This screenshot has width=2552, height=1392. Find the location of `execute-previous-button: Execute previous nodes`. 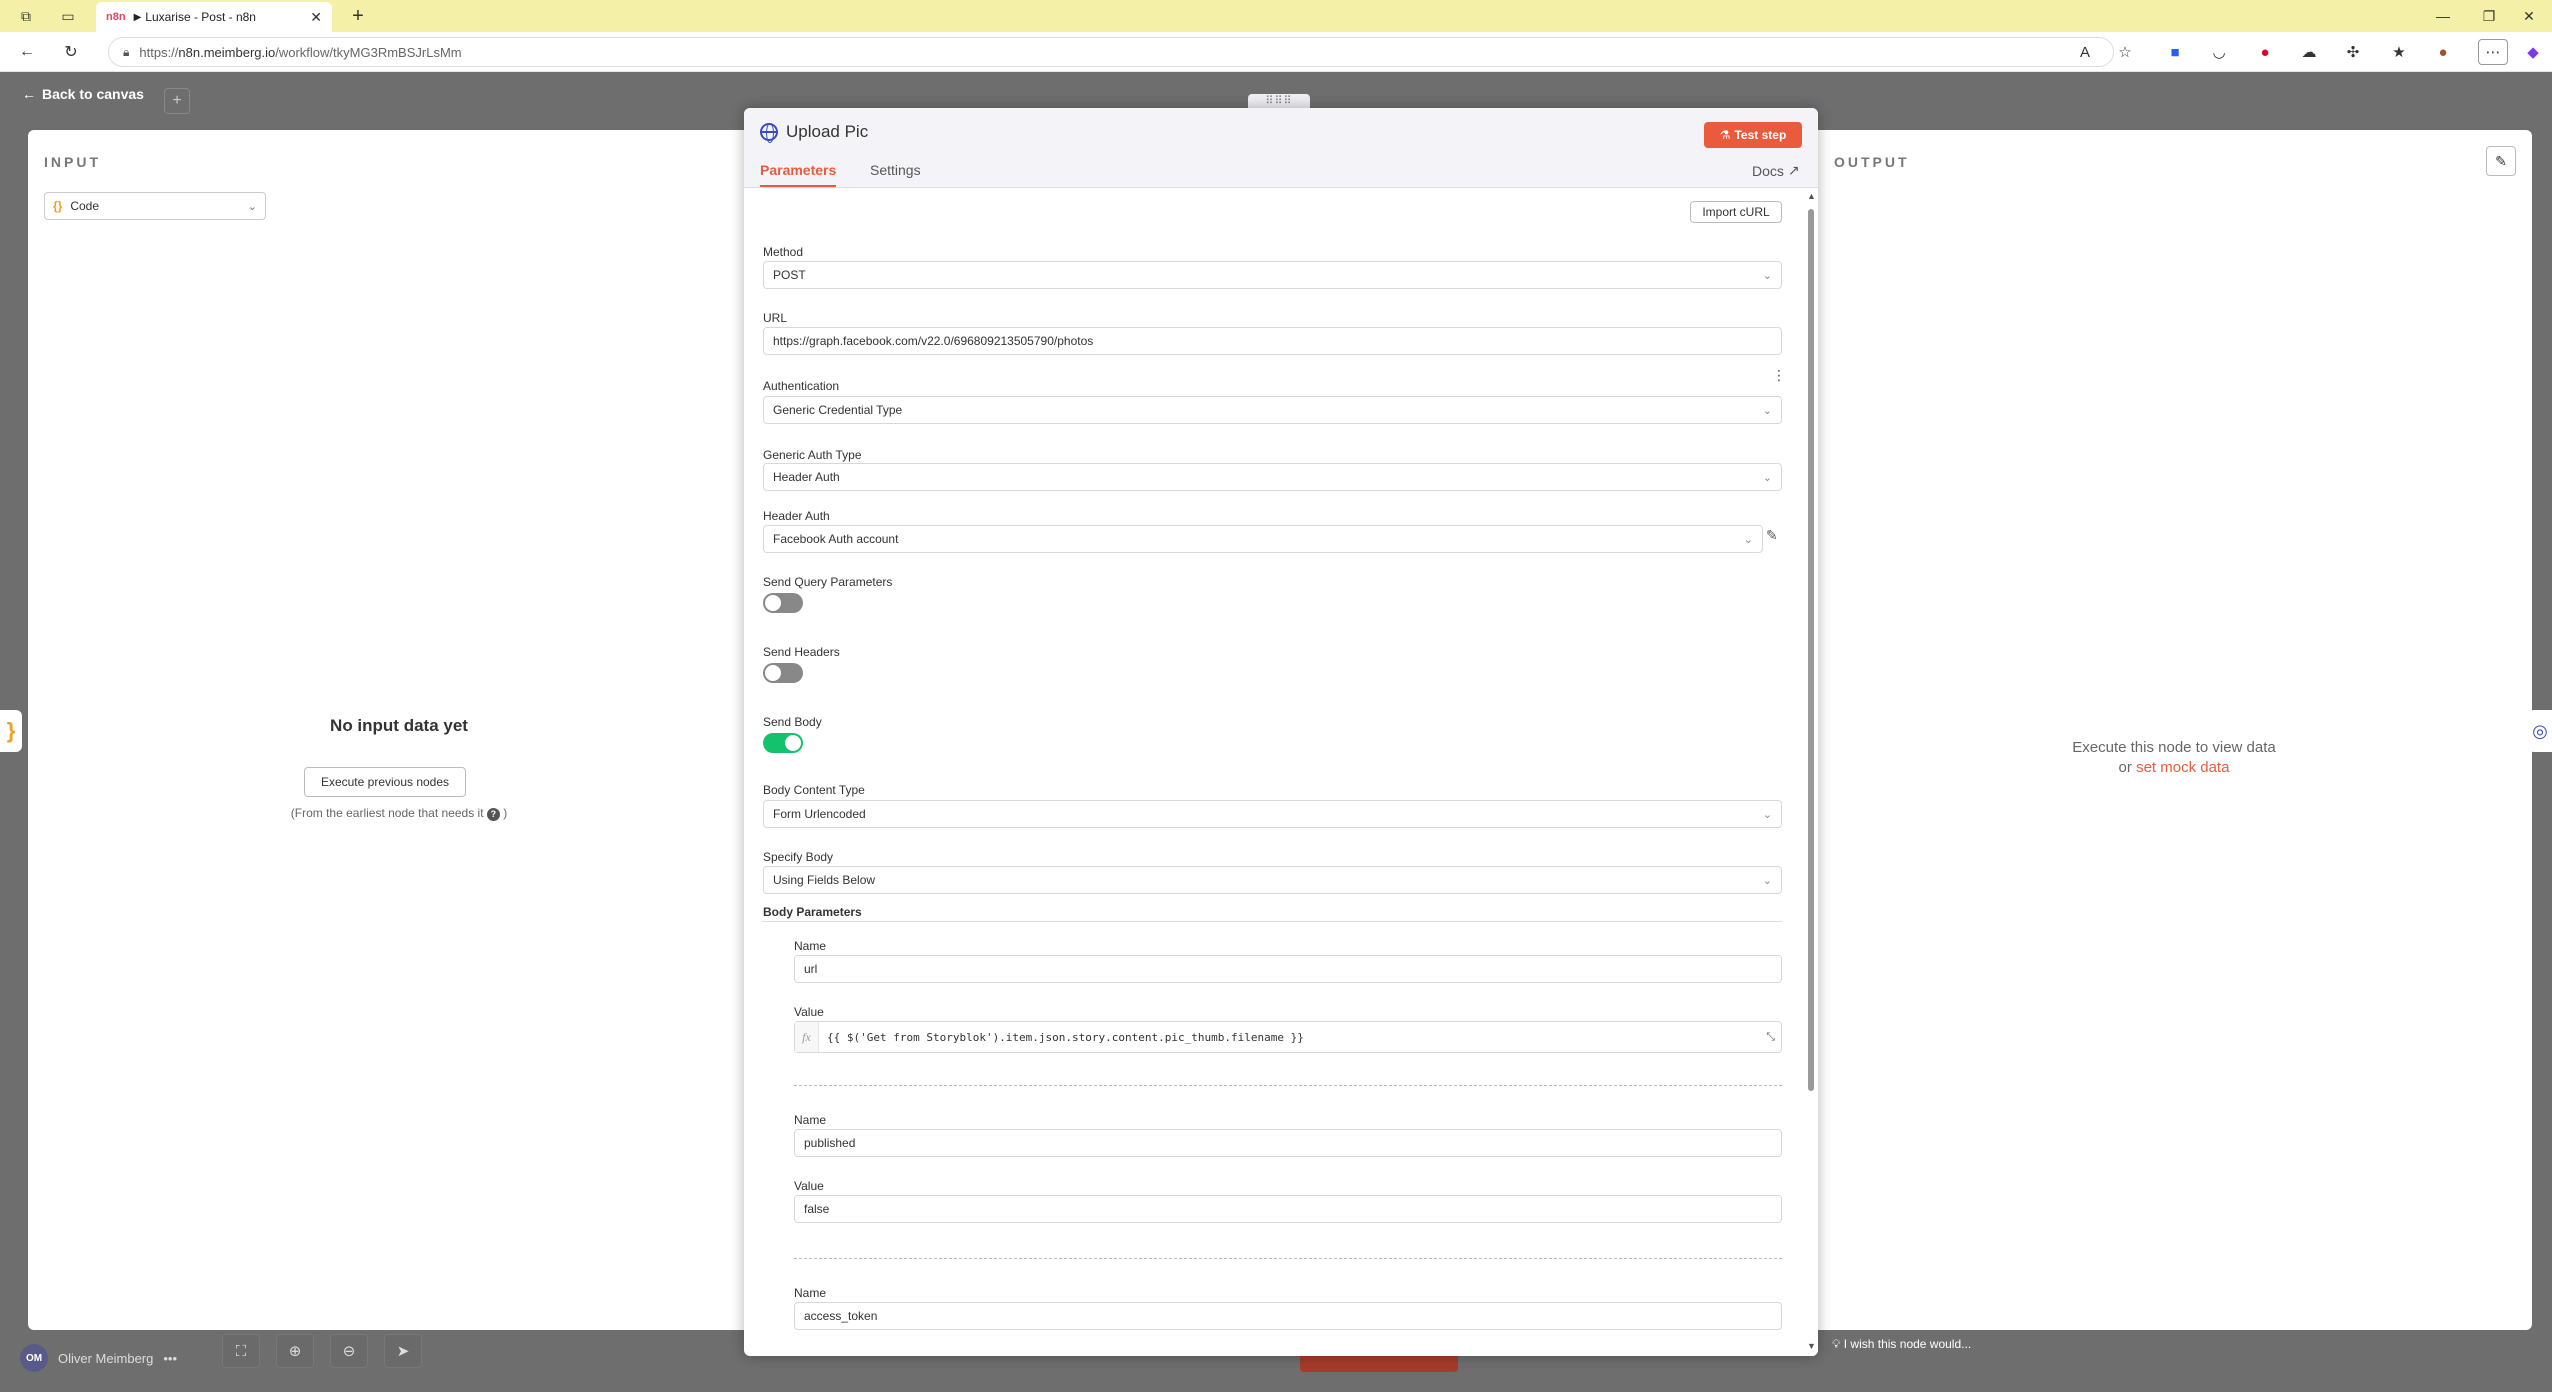

execute-previous-button: Execute previous nodes is located at coordinates (385, 782).